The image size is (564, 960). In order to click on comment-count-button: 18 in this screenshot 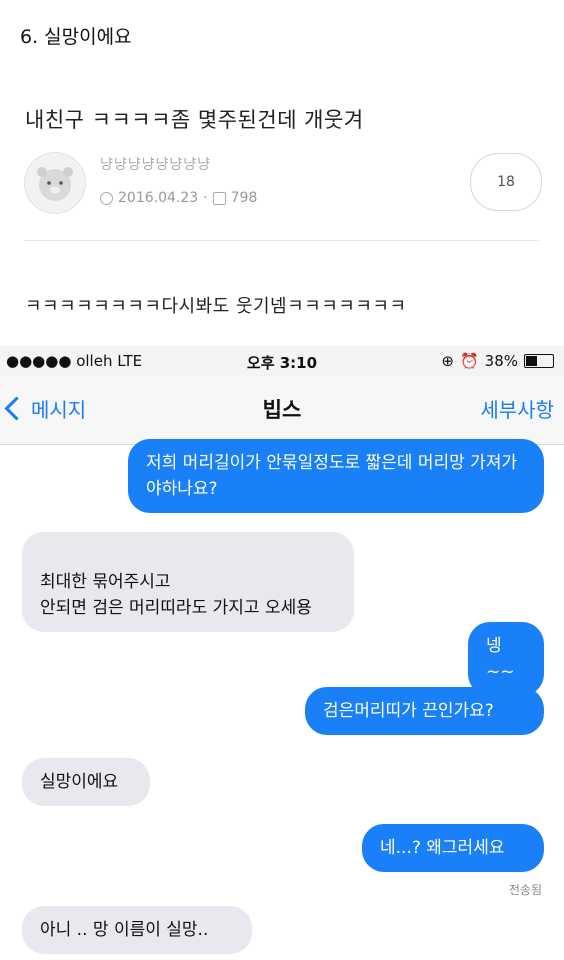, I will do `click(506, 182)`.